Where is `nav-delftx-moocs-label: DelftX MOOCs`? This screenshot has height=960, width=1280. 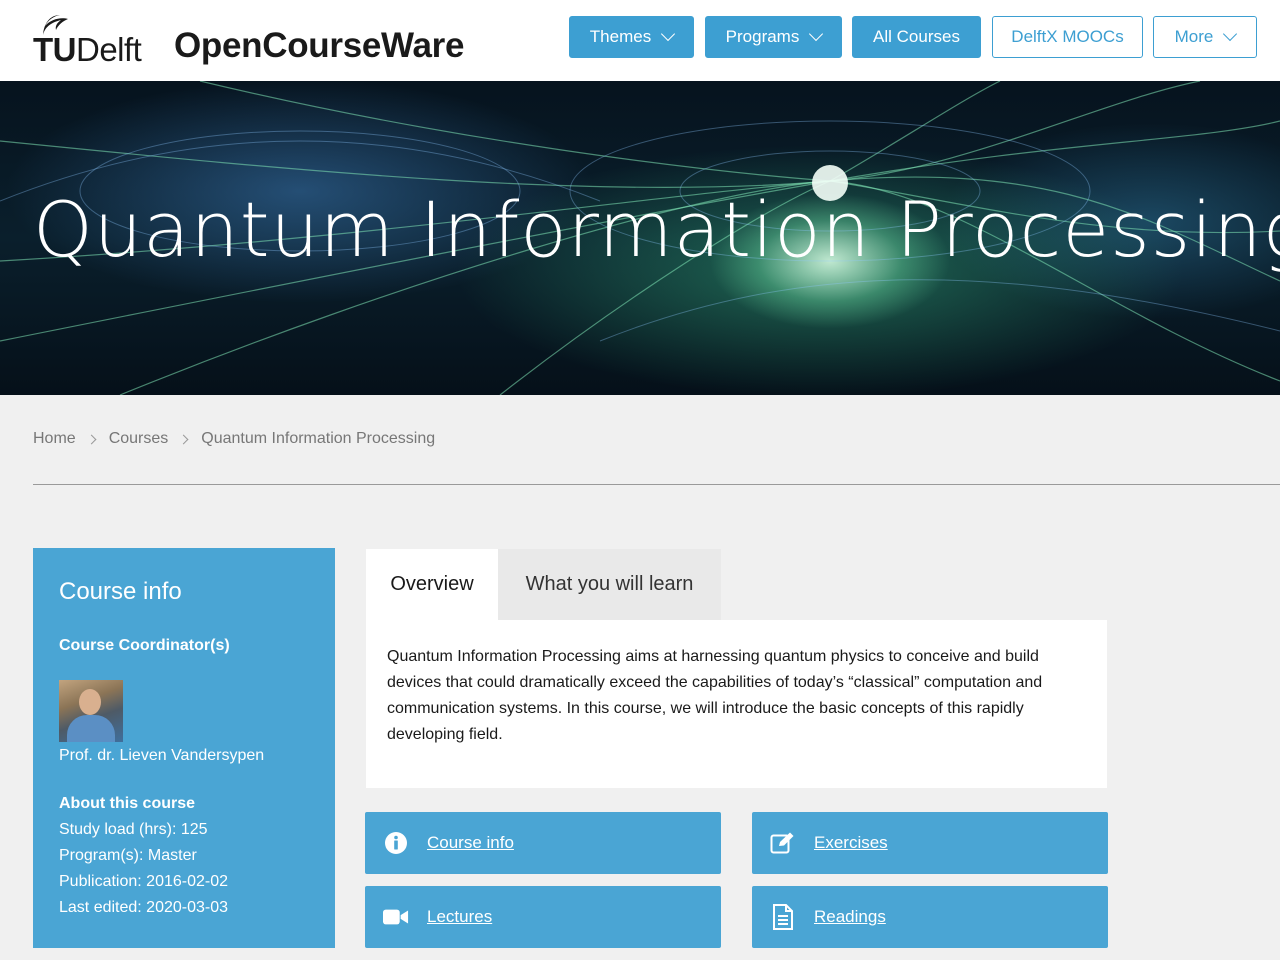 nav-delftx-moocs-label: DelftX MOOCs is located at coordinates (1067, 36).